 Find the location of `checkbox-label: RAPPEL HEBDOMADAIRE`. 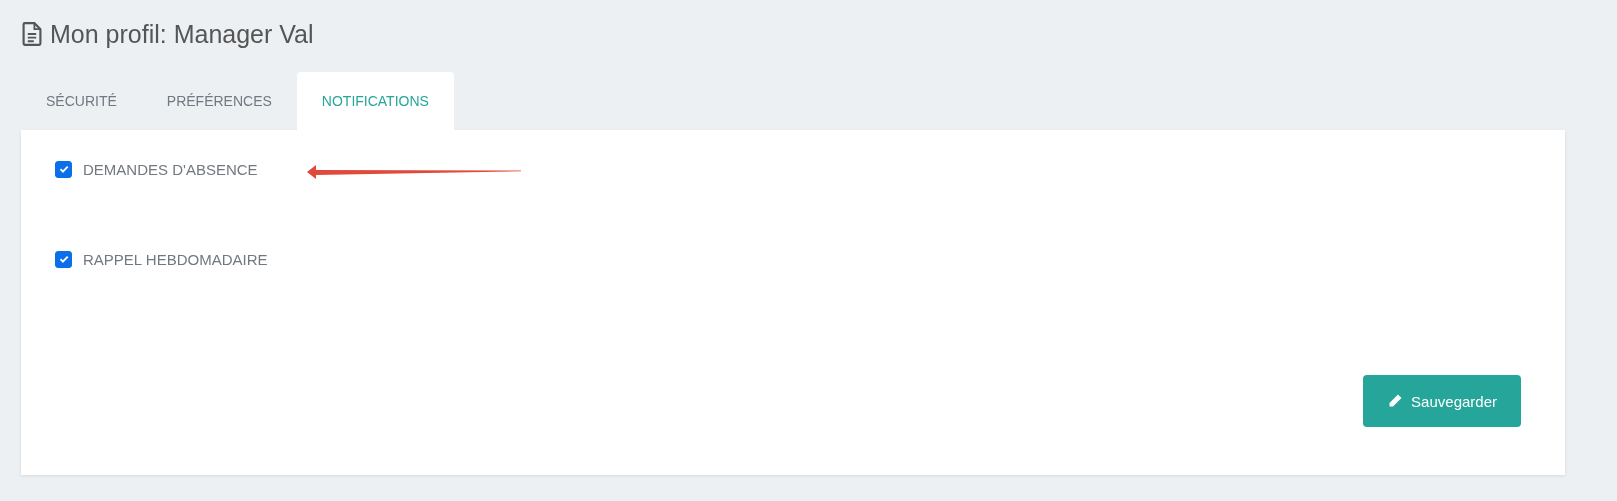

checkbox-label: RAPPEL HEBDOMADAIRE is located at coordinates (175, 259).